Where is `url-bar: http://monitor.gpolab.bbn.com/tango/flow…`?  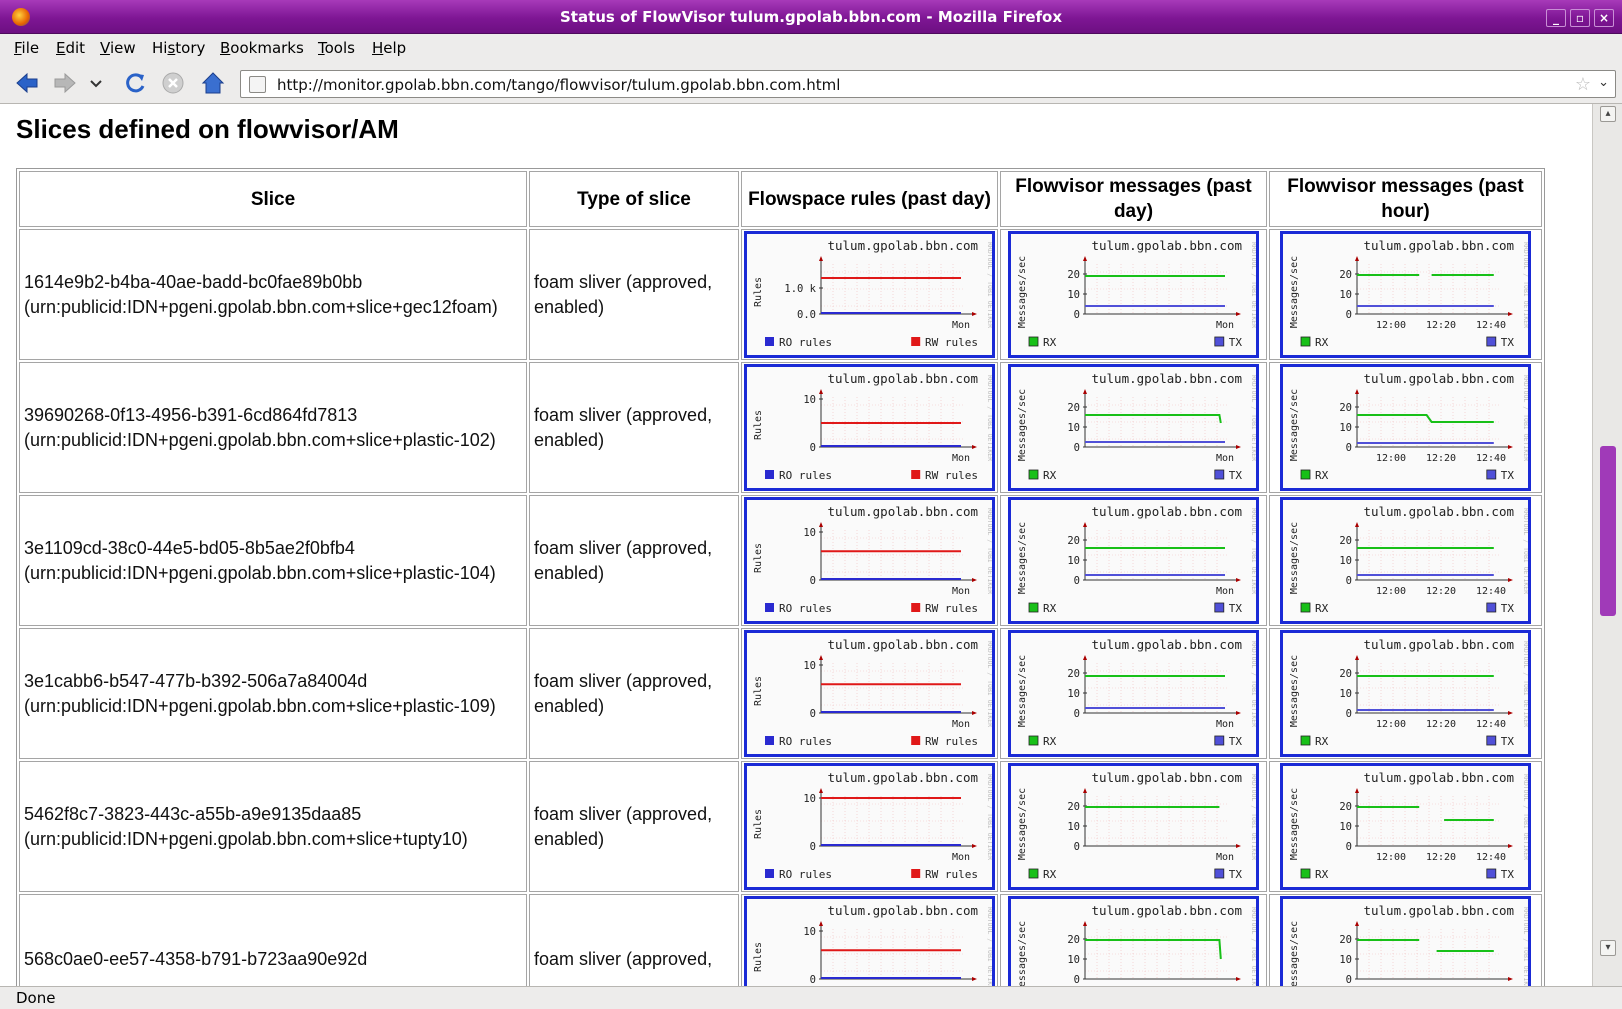
url-bar: http://monitor.gpolab.bbn.com/tango/flow… is located at coordinates (928, 84).